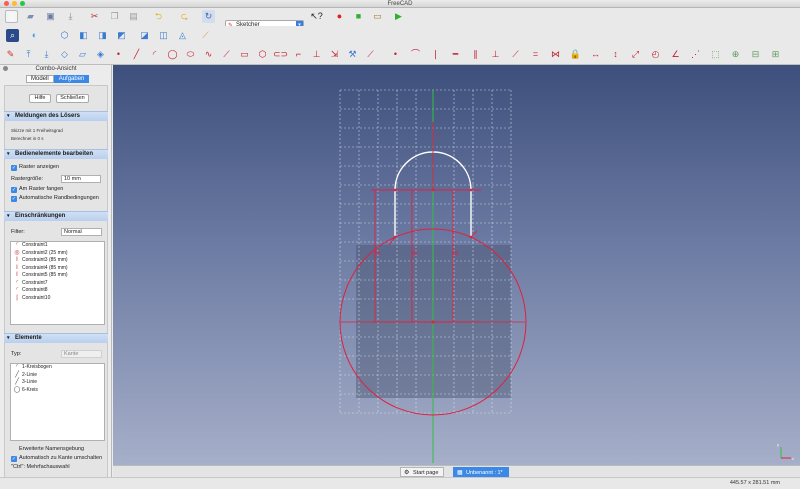  I want to click on constrain-equal-icon: =, so click(535, 54).